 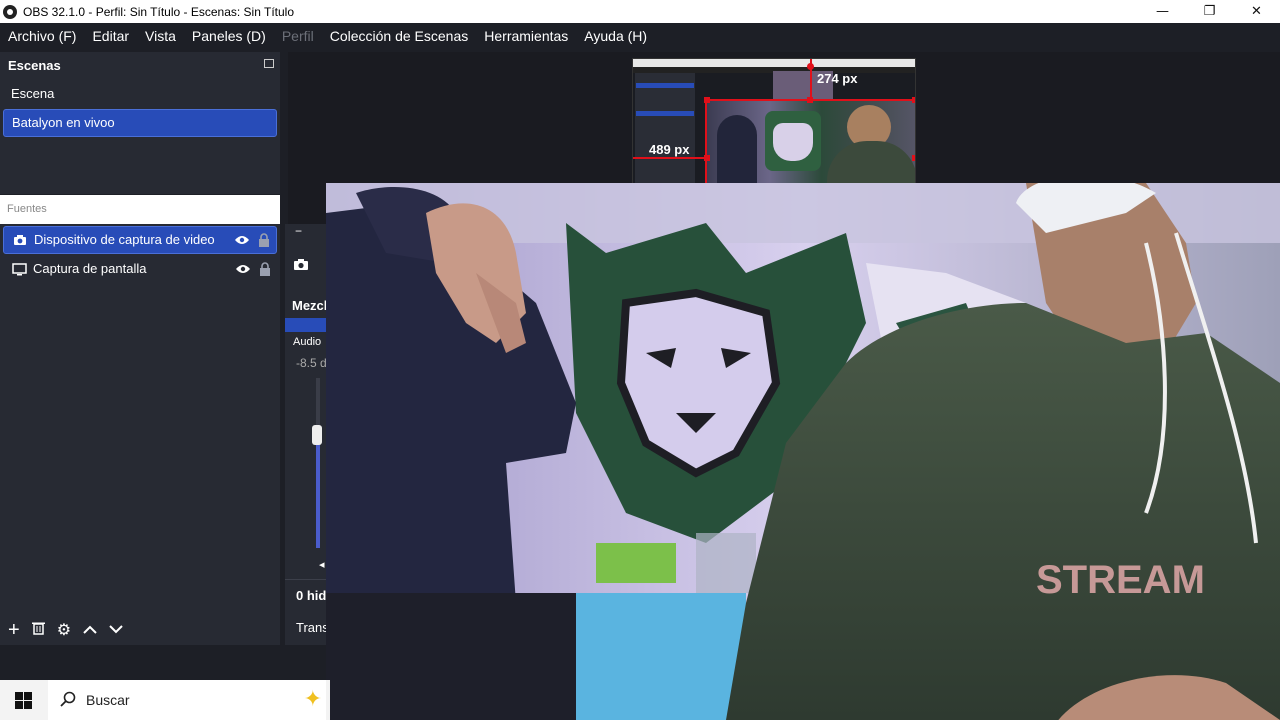 What do you see at coordinates (311, 363) in the screenshot?
I see `mixer-level-label: -8.5 d` at bounding box center [311, 363].